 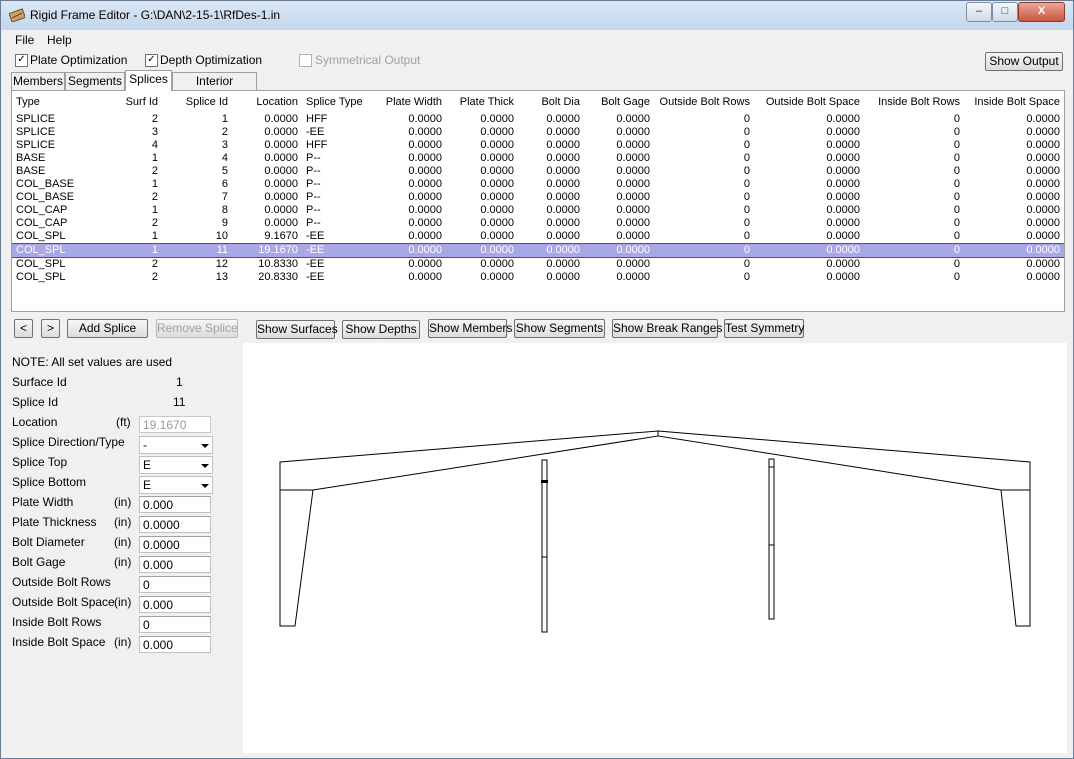 What do you see at coordinates (1041, 12) in the screenshot?
I see `close-button: X` at bounding box center [1041, 12].